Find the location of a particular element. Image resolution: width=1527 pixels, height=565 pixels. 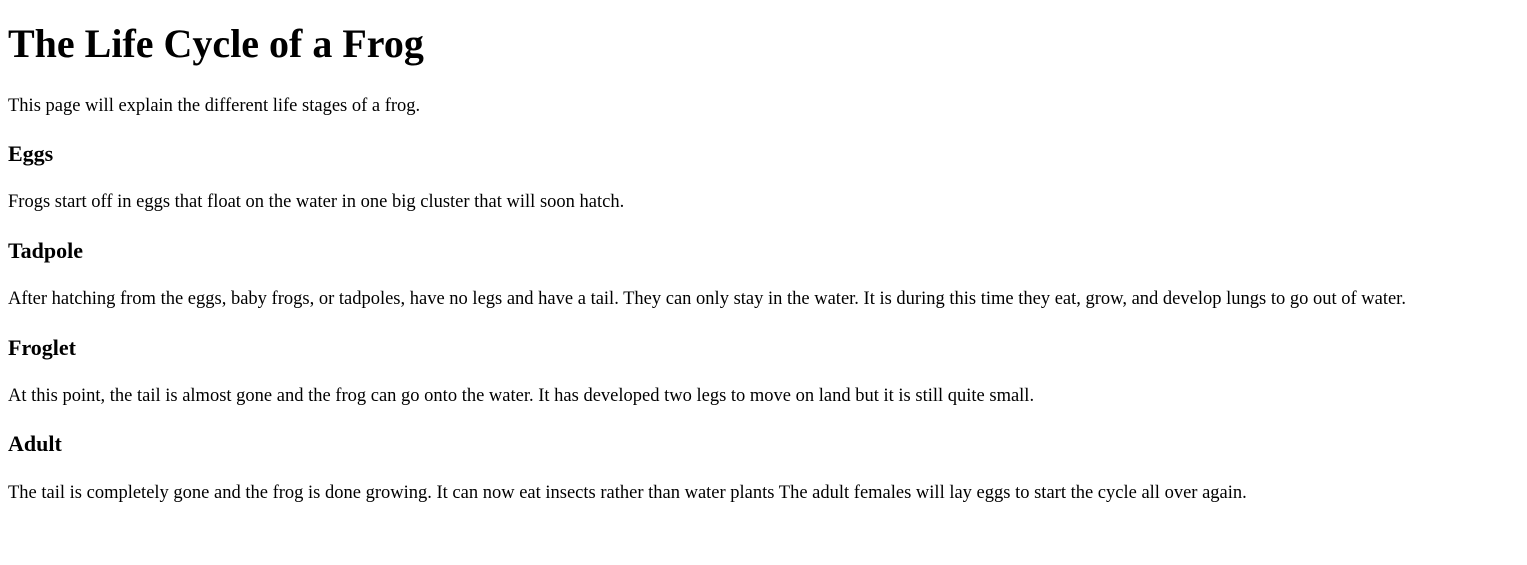

page-title: The Life Cycle of a Frog is located at coordinates (216, 43).